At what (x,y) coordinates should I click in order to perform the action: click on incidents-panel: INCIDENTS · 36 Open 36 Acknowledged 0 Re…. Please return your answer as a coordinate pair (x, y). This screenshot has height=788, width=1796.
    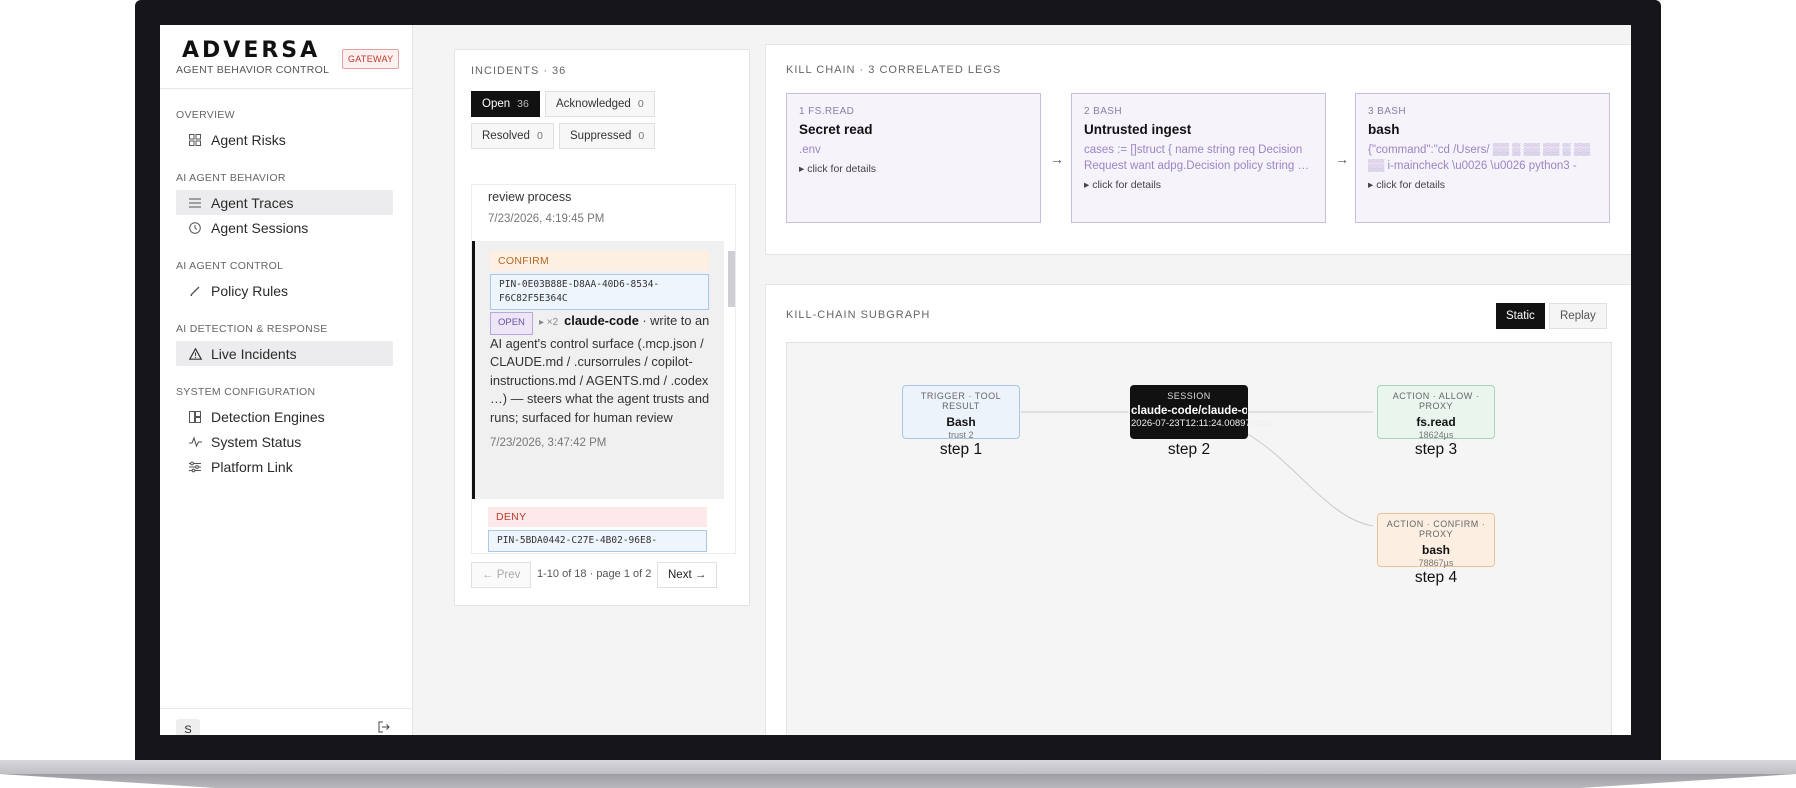
    Looking at the image, I should click on (602, 327).